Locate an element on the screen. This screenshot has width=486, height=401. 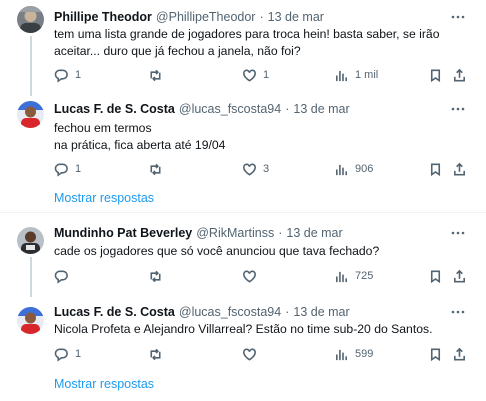
action-bar: 1 599 is located at coordinates (264, 354).